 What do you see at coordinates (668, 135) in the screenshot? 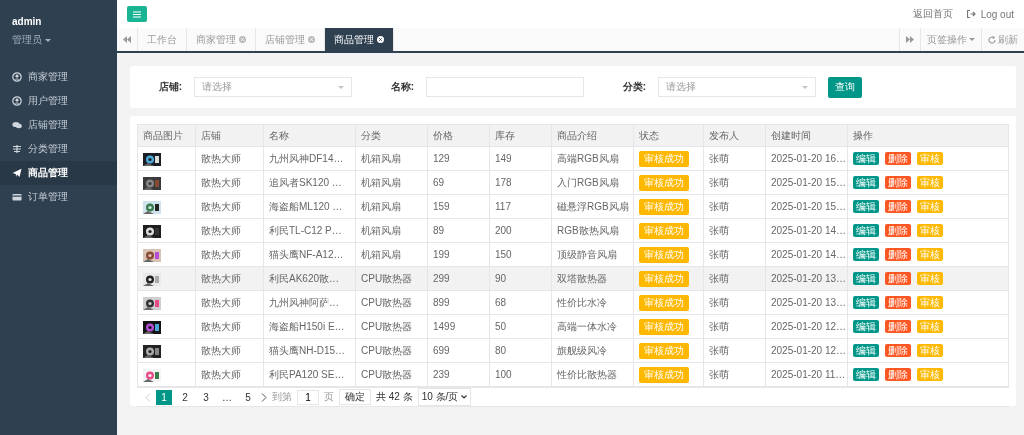
I see `column-header: 状态` at bounding box center [668, 135].